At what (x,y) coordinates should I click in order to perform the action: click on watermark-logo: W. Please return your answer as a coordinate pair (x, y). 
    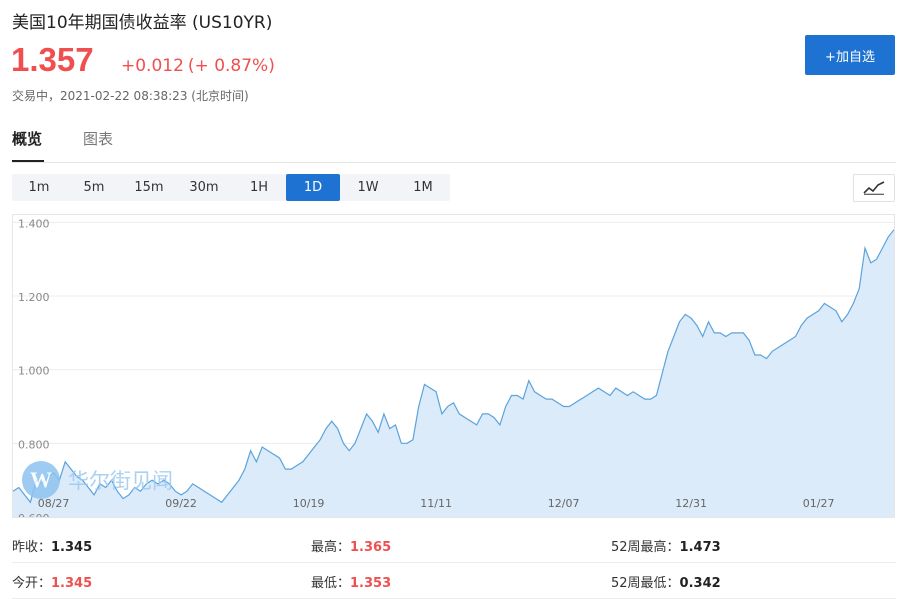
    Looking at the image, I should click on (41, 480).